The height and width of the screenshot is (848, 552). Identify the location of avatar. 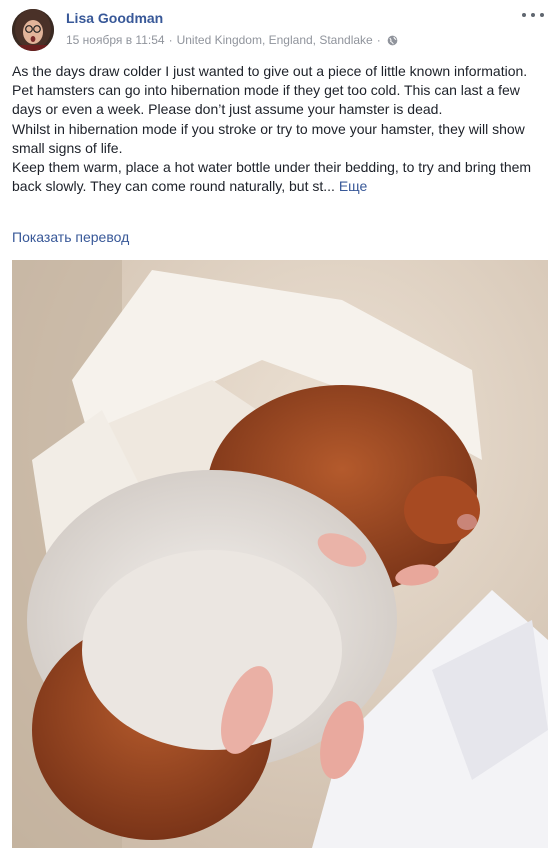
(33, 30).